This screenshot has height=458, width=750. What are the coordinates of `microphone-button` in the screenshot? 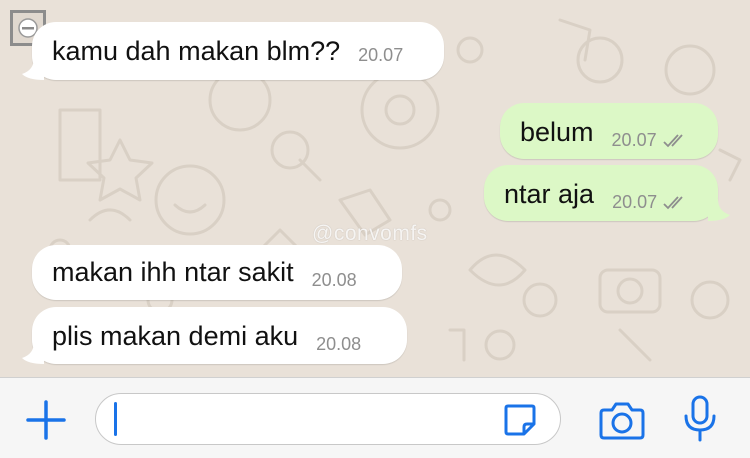 It's located at (700, 419).